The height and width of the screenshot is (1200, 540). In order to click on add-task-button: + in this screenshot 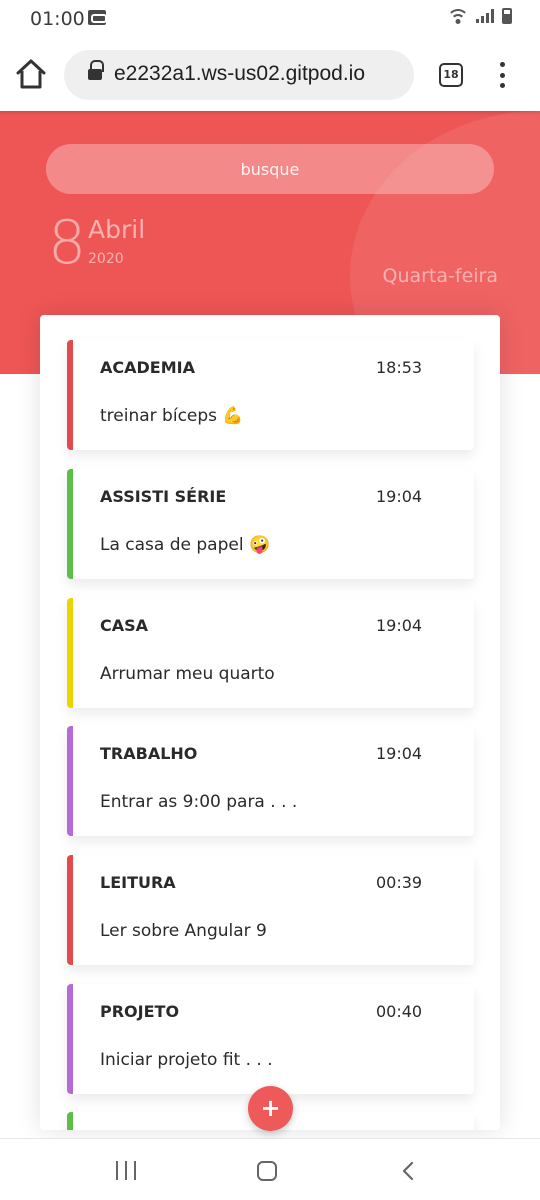, I will do `click(270, 1108)`.